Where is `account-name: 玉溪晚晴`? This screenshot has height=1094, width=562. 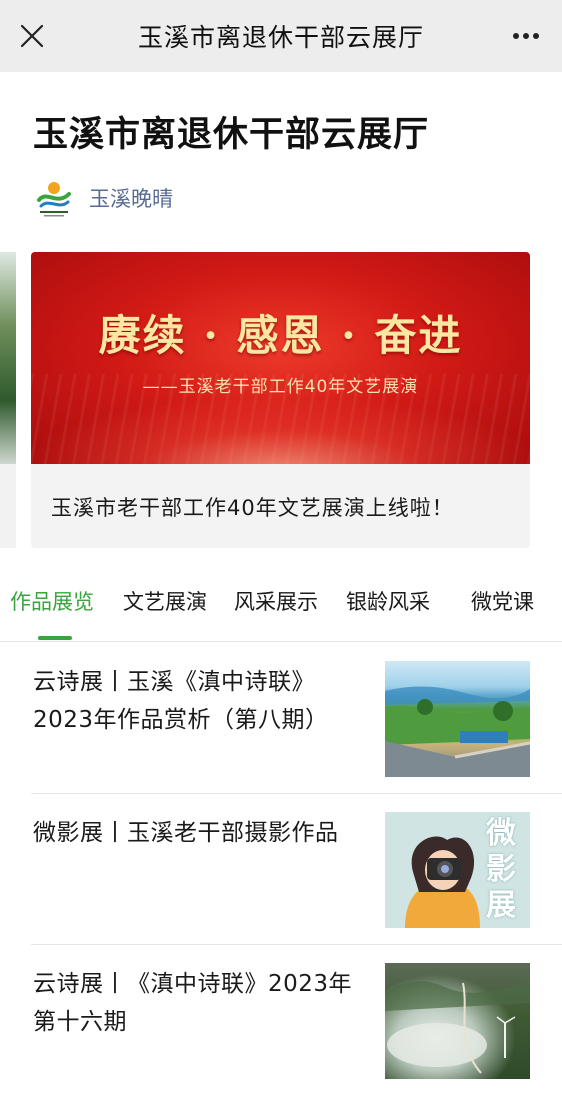 account-name: 玉溪晚晴 is located at coordinates (131, 199).